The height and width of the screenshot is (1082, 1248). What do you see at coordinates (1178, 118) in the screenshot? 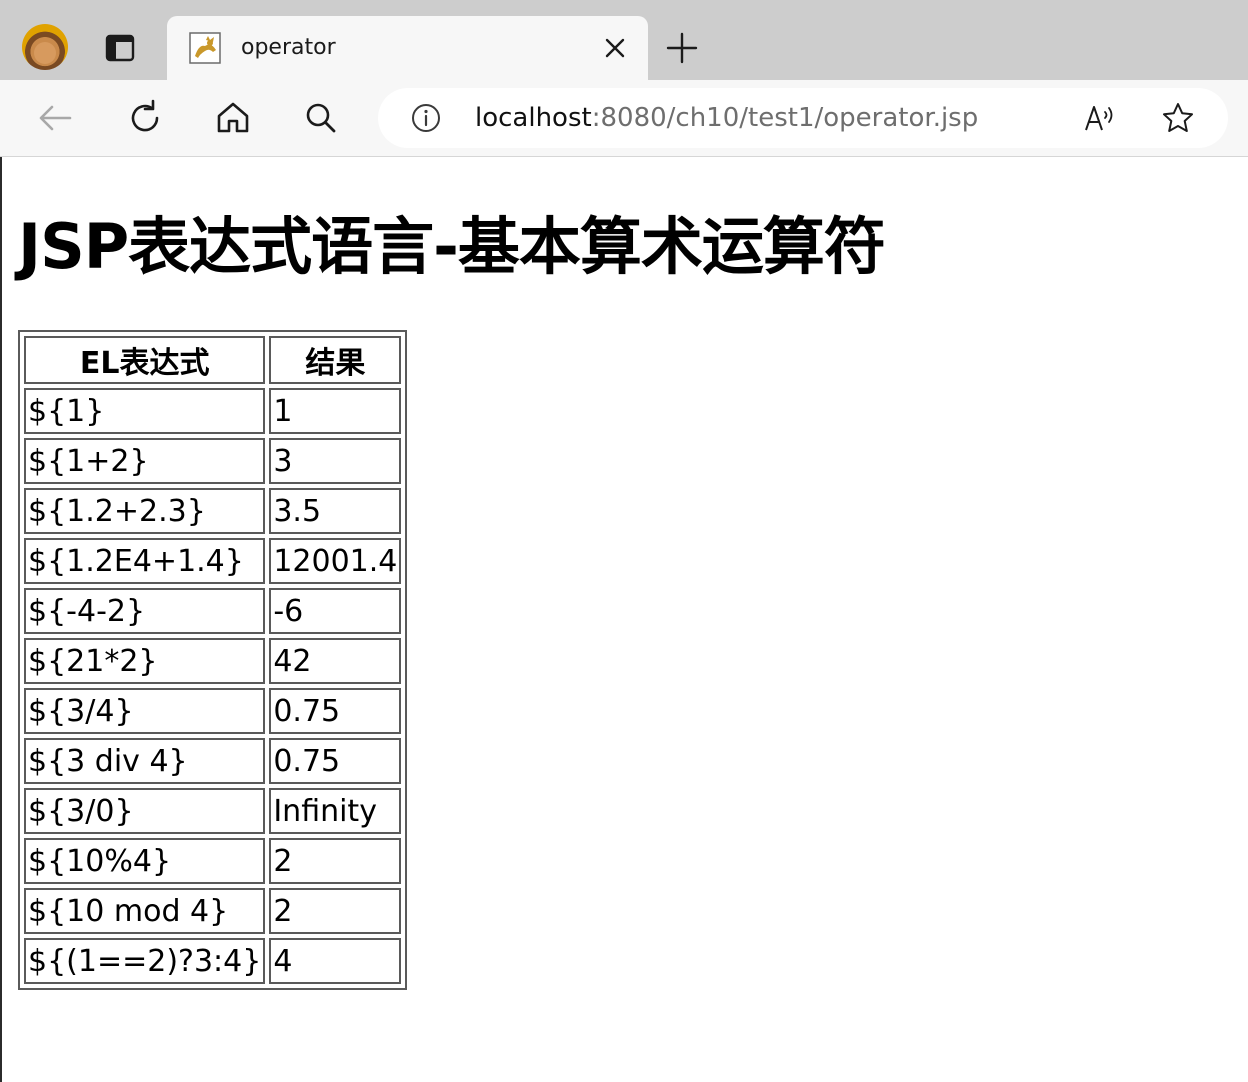
I see `favorite-star-icon` at bounding box center [1178, 118].